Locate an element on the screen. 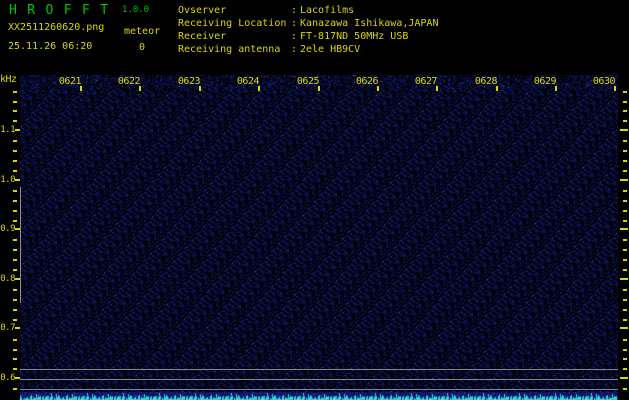  datetime-label: 25.11.26 06:20 is located at coordinates (50, 46).